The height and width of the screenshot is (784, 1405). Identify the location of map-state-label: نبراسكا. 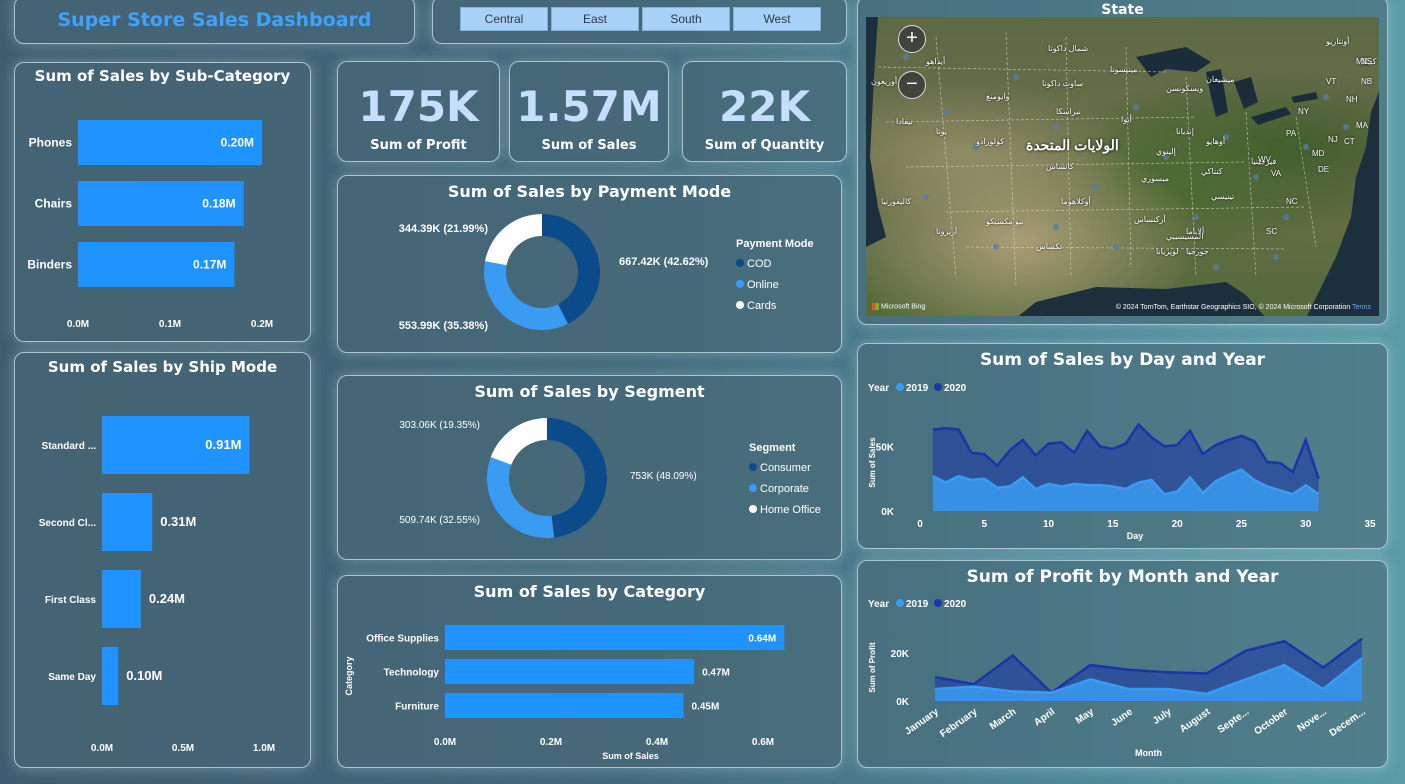
(1068, 111).